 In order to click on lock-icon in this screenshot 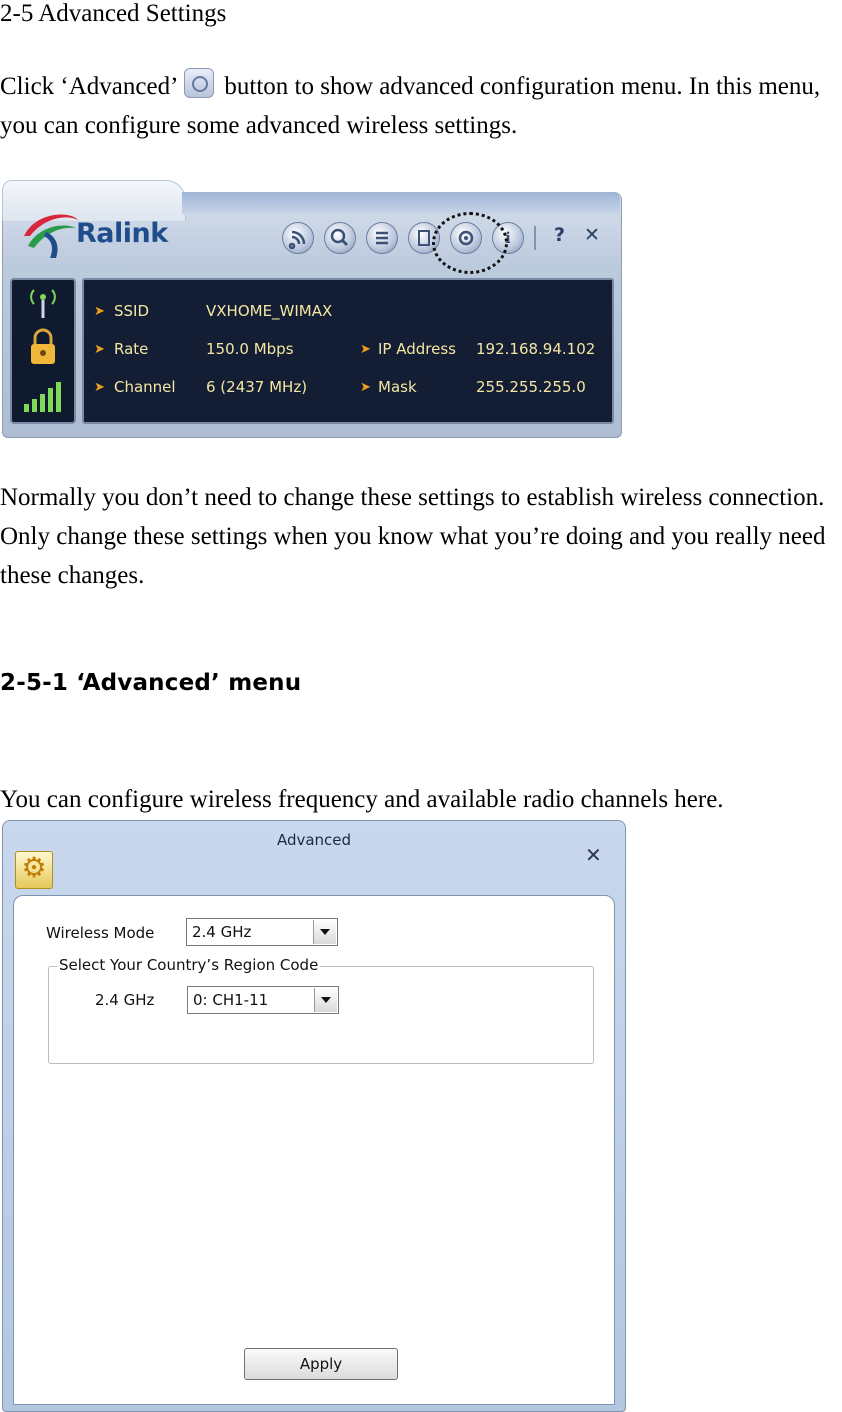, I will do `click(43, 346)`.